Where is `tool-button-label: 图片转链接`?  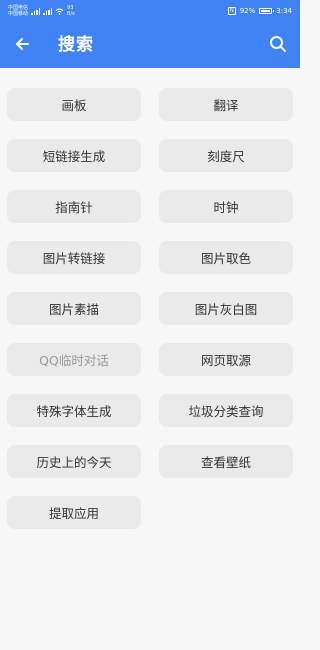 tool-button-label: 图片转链接 is located at coordinates (74, 258).